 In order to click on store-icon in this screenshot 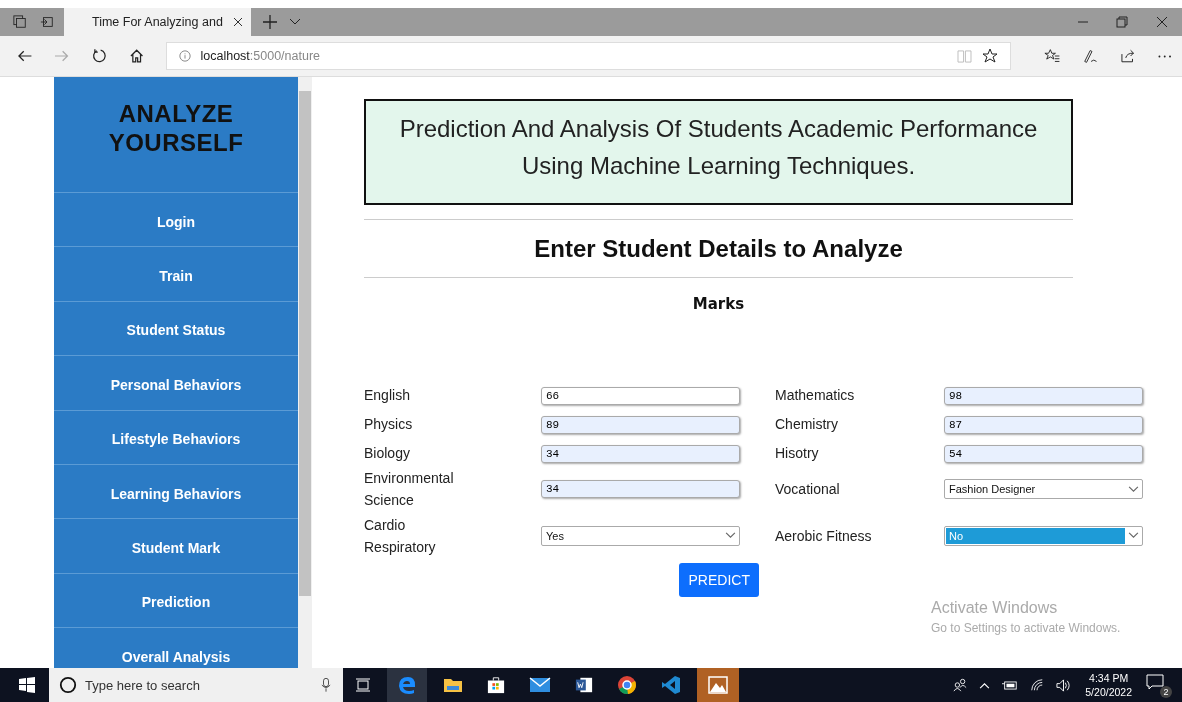, I will do `click(496, 685)`.